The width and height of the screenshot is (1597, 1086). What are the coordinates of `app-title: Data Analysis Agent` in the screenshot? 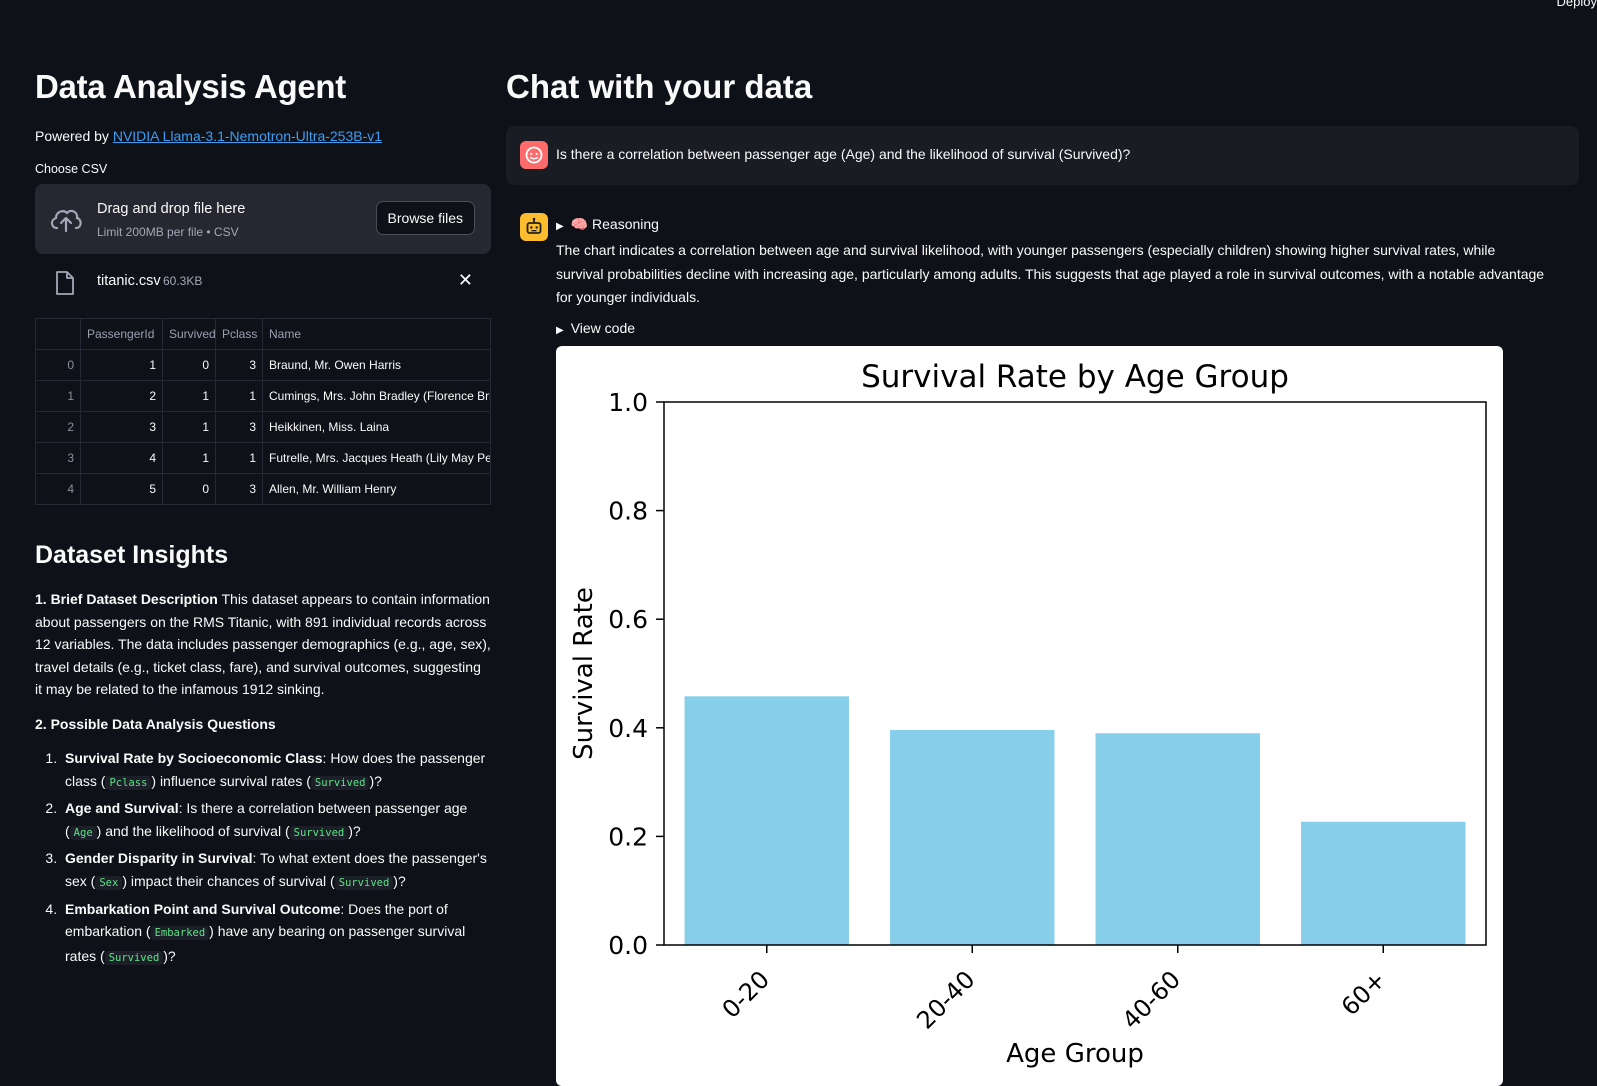 It's located at (190, 86).